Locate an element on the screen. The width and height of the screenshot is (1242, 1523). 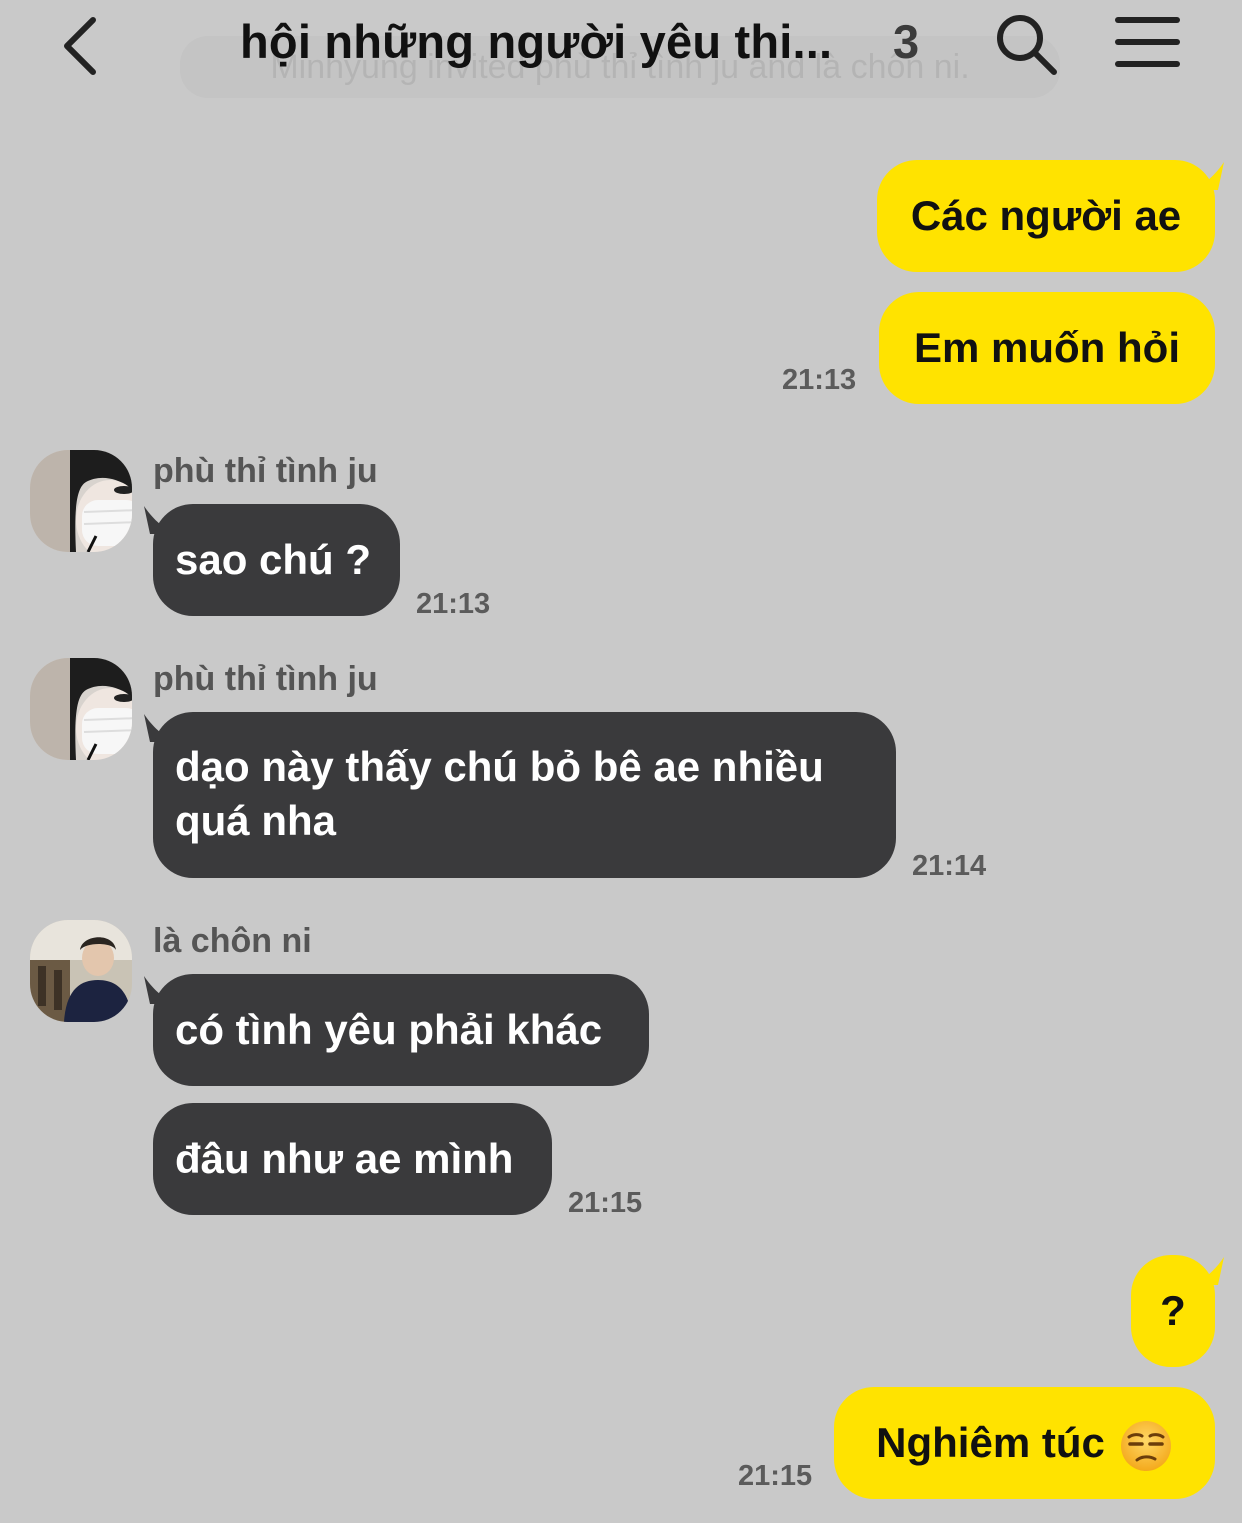
message-text: Em muốn hỏi is located at coordinates (1047, 347).